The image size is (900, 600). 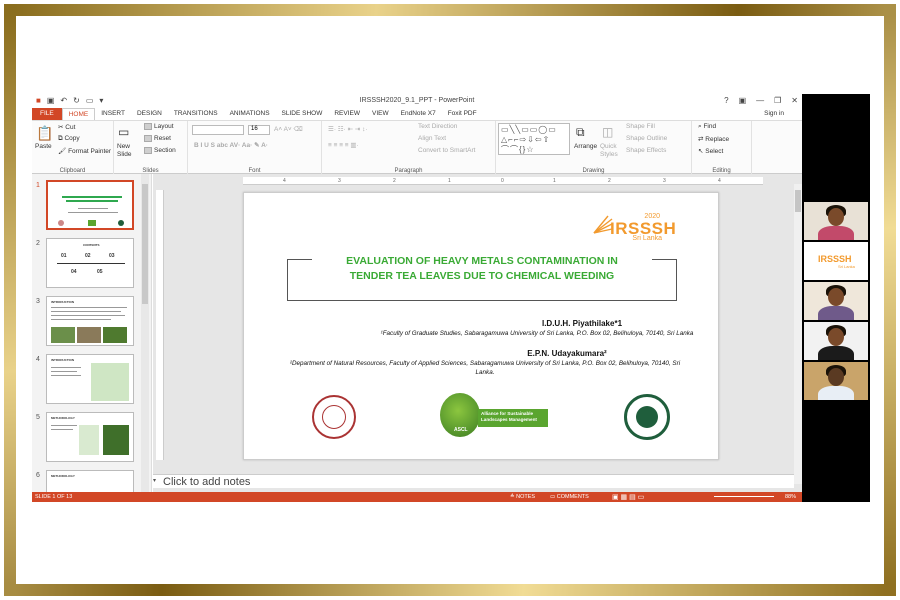 What do you see at coordinates (74, 272) in the screenshot?
I see `thumb2-item: 04` at bounding box center [74, 272].